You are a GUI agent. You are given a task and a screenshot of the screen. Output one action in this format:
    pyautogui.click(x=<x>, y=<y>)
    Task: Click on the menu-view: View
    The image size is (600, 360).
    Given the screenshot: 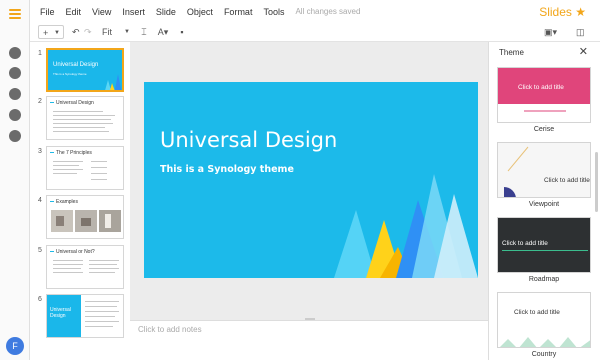 What is the action you would take?
    pyautogui.click(x=101, y=12)
    